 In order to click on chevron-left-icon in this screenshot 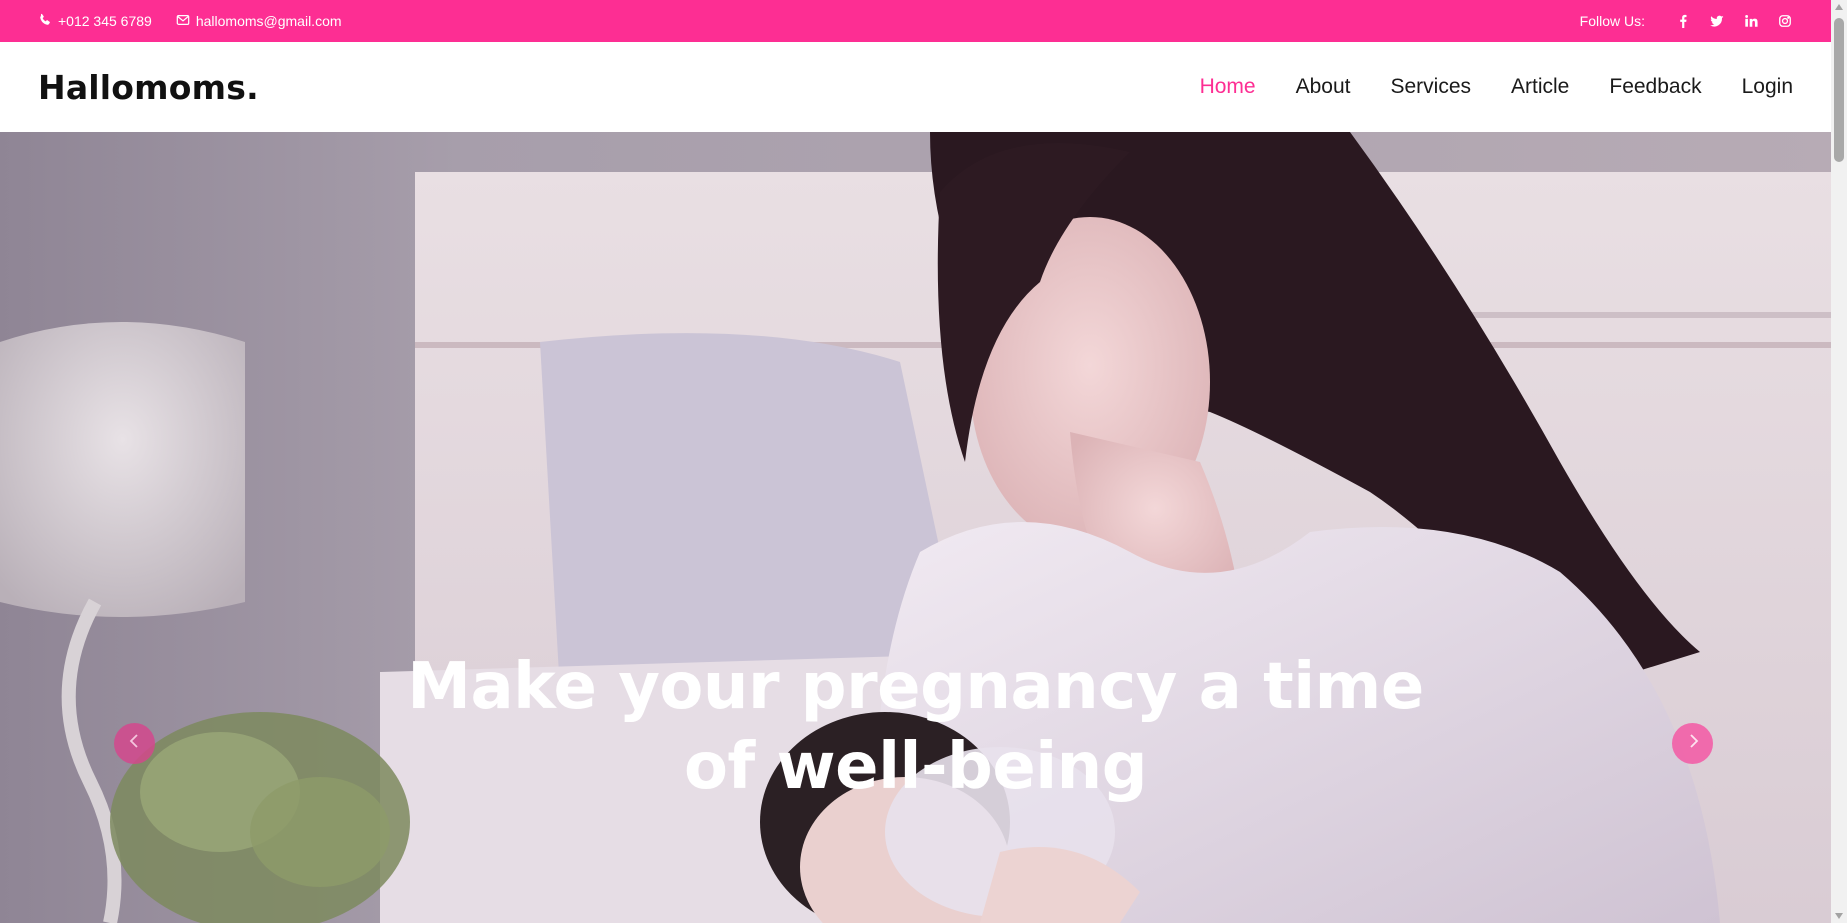, I will do `click(135, 743)`.